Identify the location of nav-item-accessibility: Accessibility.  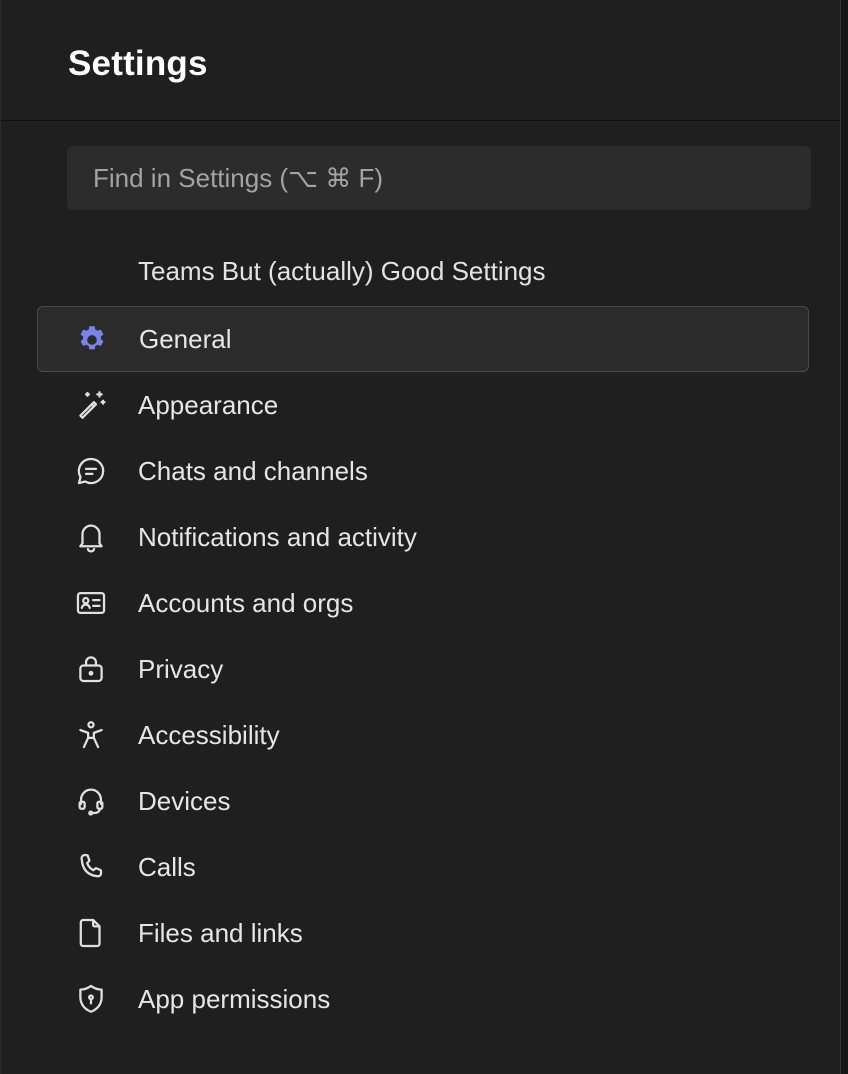
(423, 735).